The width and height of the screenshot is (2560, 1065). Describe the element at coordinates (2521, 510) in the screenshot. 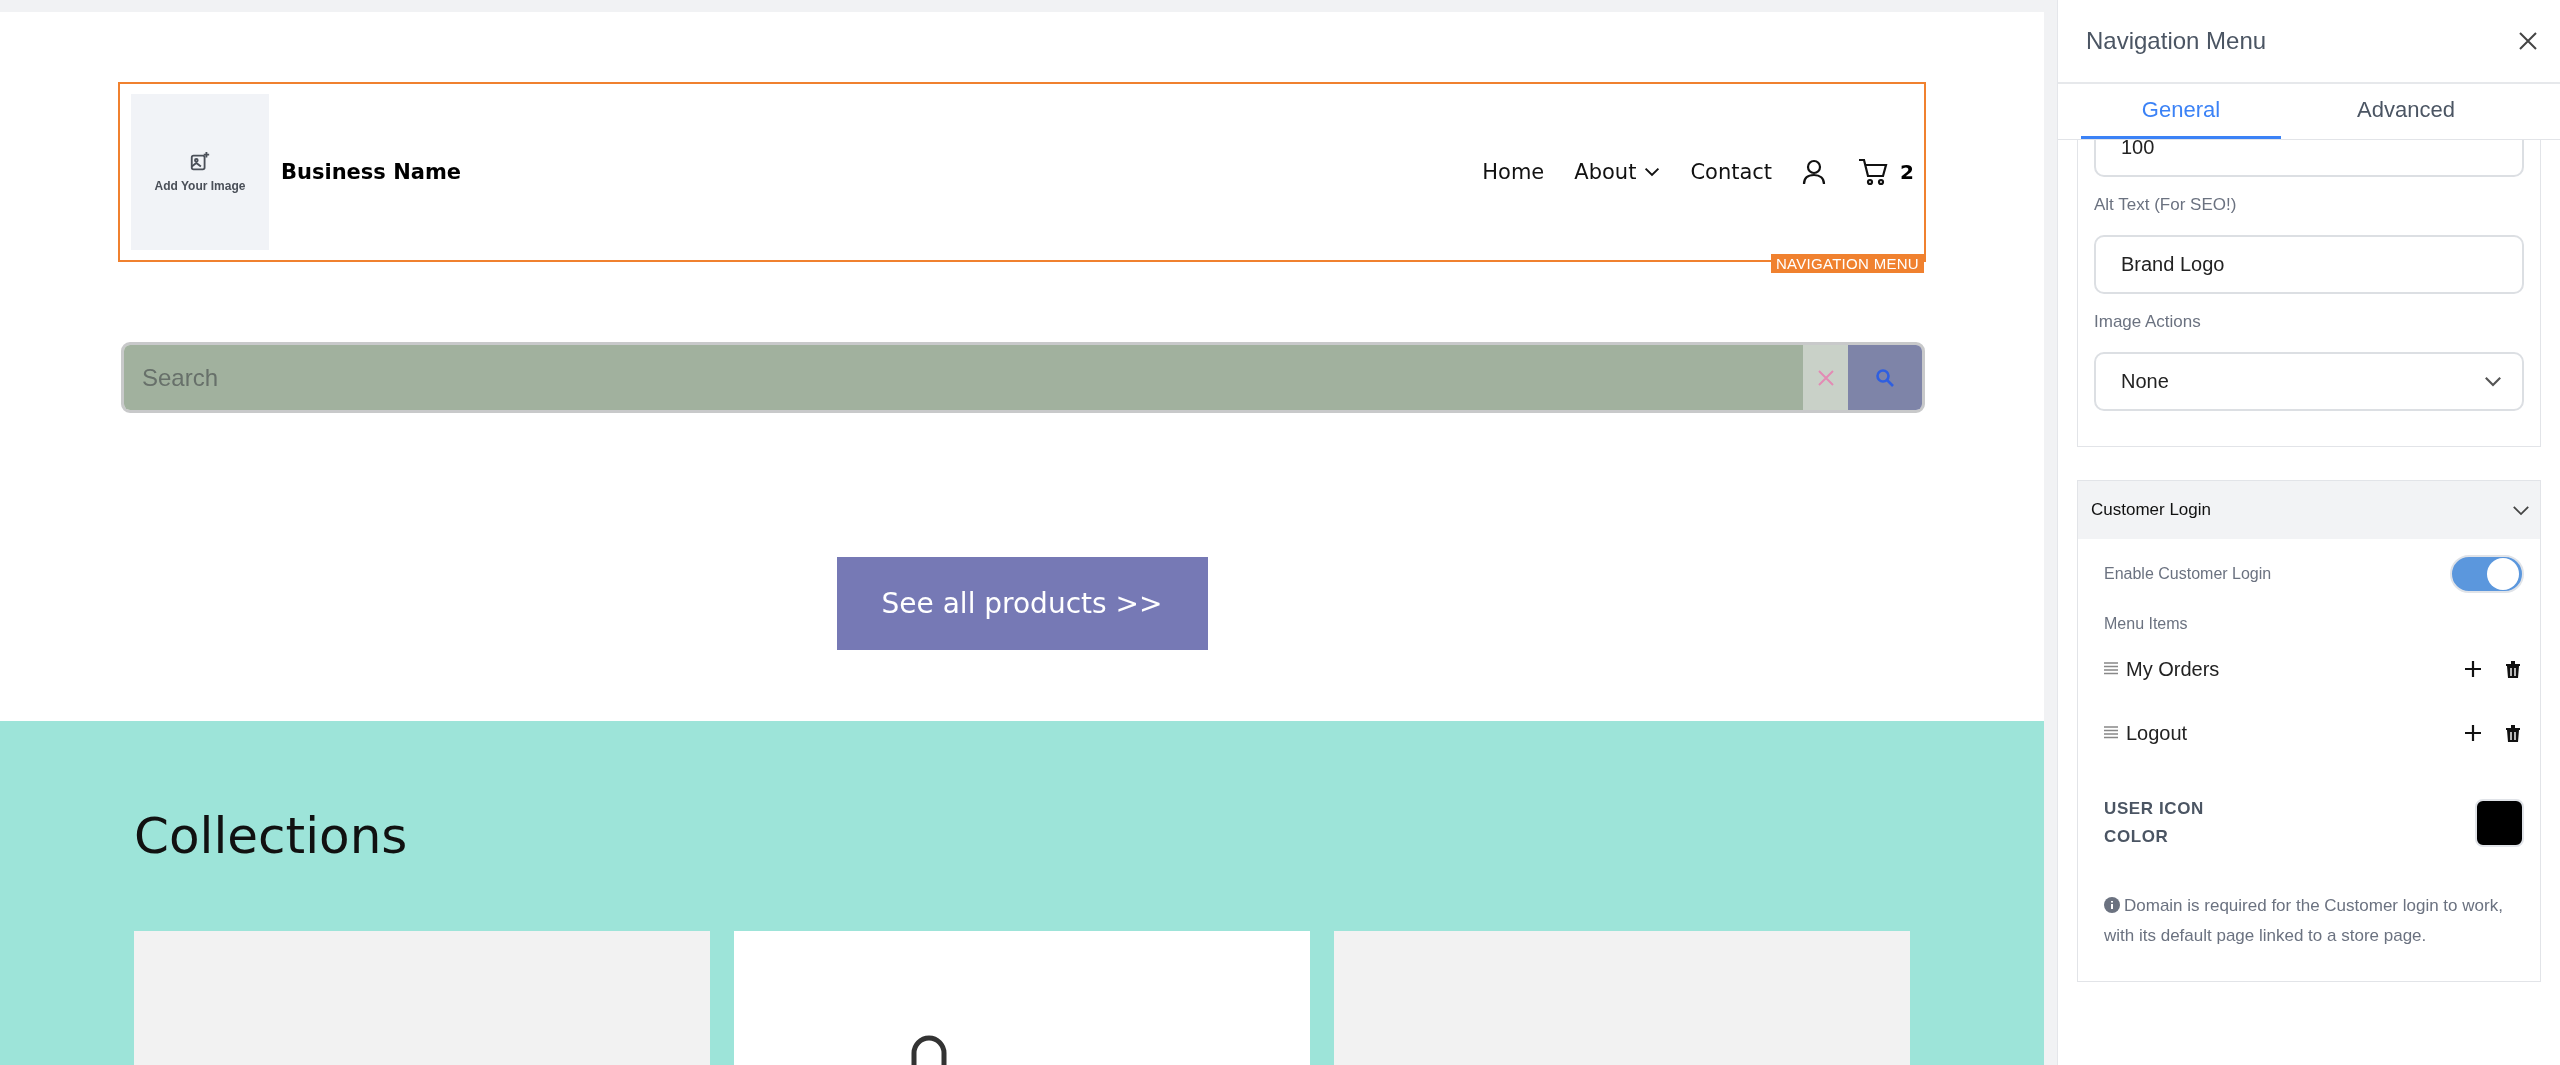

I see `chevron-icon` at that location.